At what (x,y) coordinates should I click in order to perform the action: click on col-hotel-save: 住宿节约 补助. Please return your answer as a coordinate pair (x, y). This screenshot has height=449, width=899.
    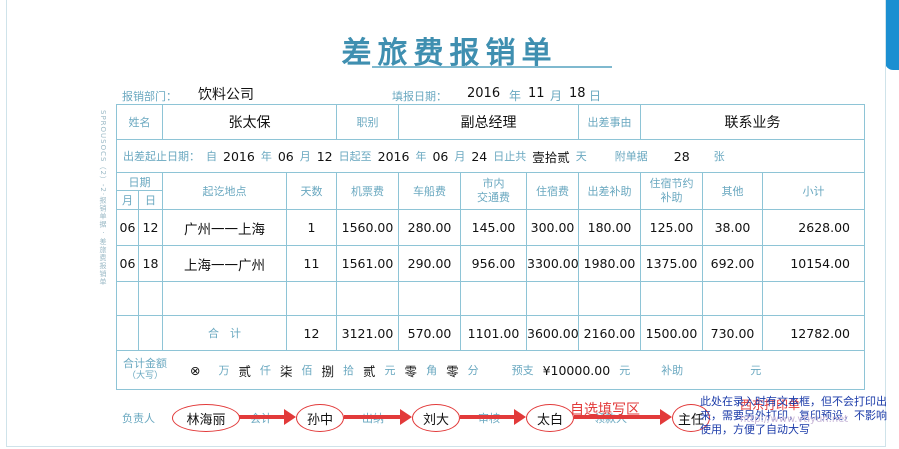
    Looking at the image, I should click on (671, 191).